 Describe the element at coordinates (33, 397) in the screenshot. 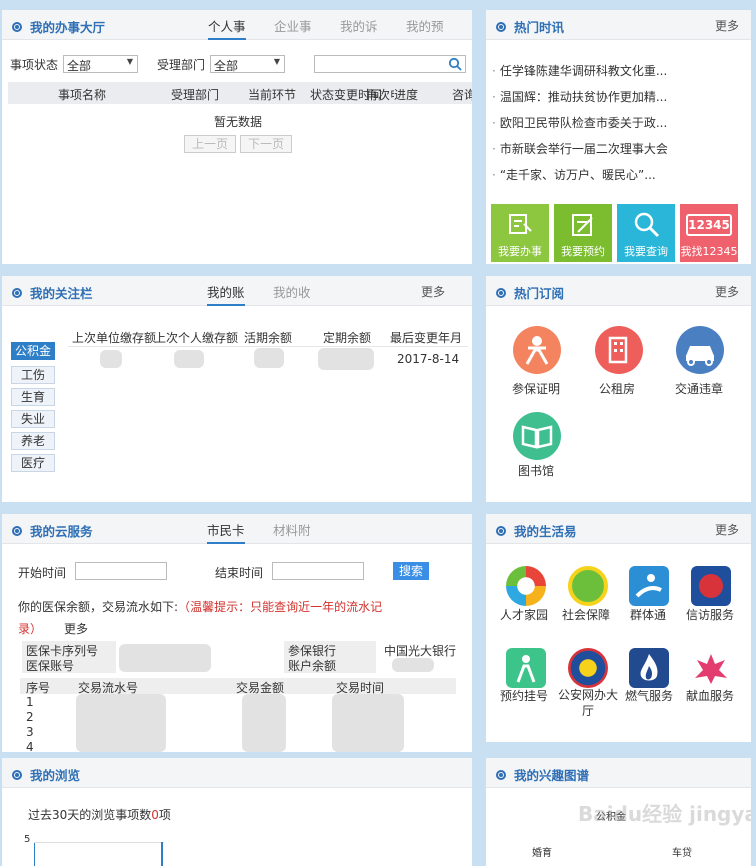

I see `sidetab-maternity: 生育` at that location.